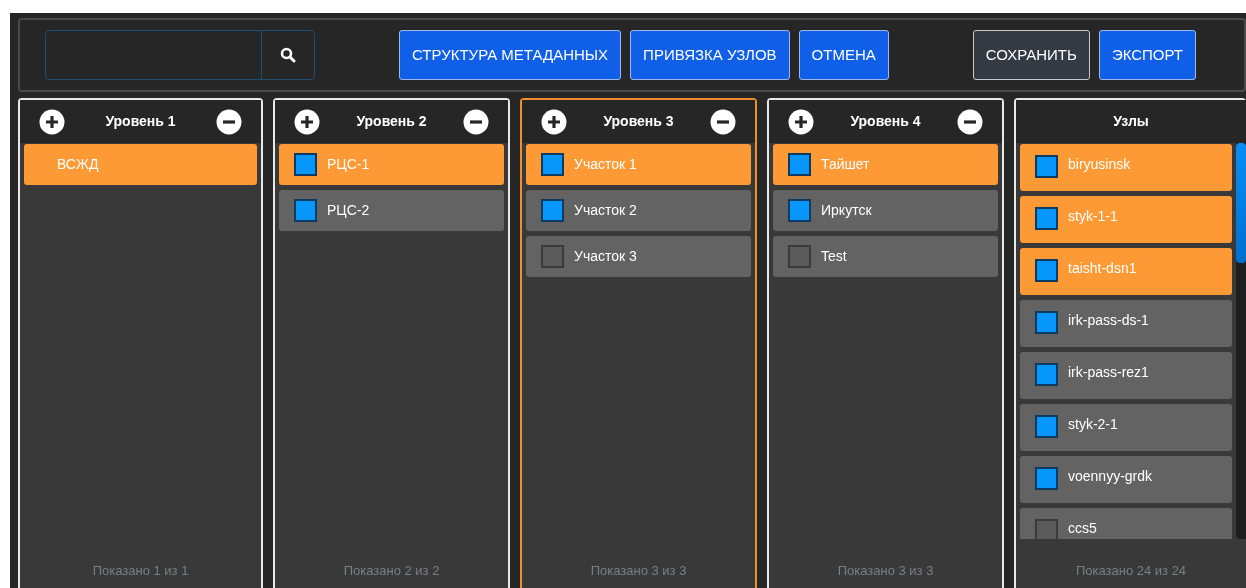 Image resolution: width=1246 pixels, height=588 pixels. I want to click on column-title: Узлы, so click(1131, 121).